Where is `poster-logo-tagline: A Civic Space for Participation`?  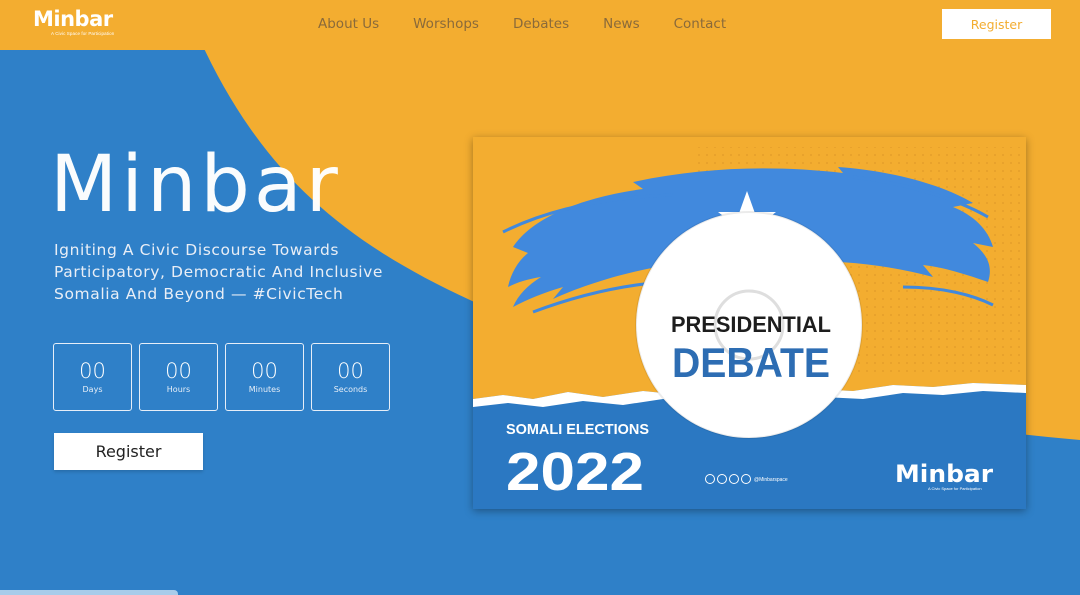 poster-logo-tagline: A Civic Space for Participation is located at coordinates (955, 488).